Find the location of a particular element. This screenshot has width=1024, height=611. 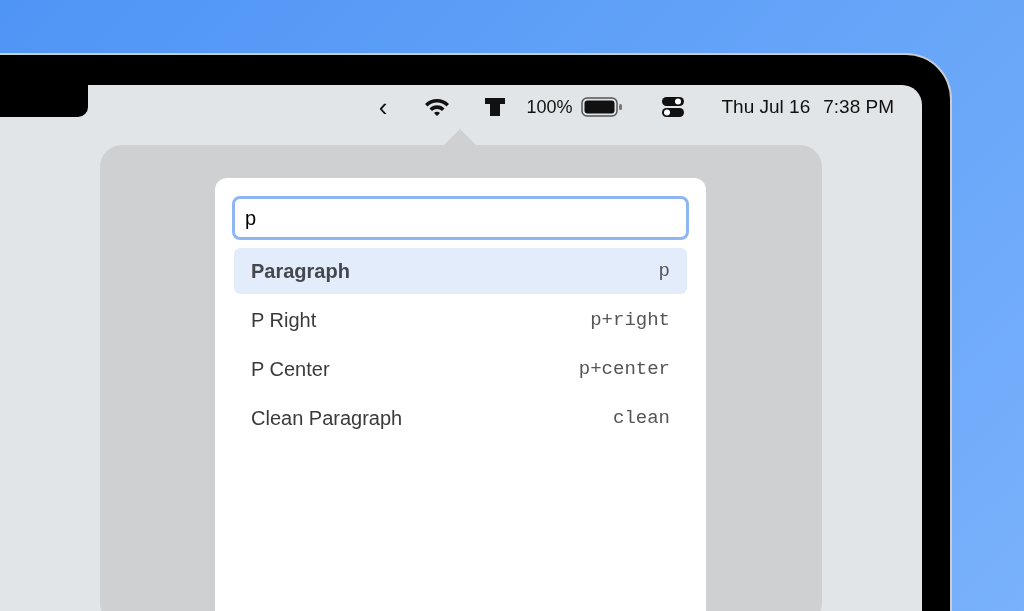

battery-icon is located at coordinates (601, 107).